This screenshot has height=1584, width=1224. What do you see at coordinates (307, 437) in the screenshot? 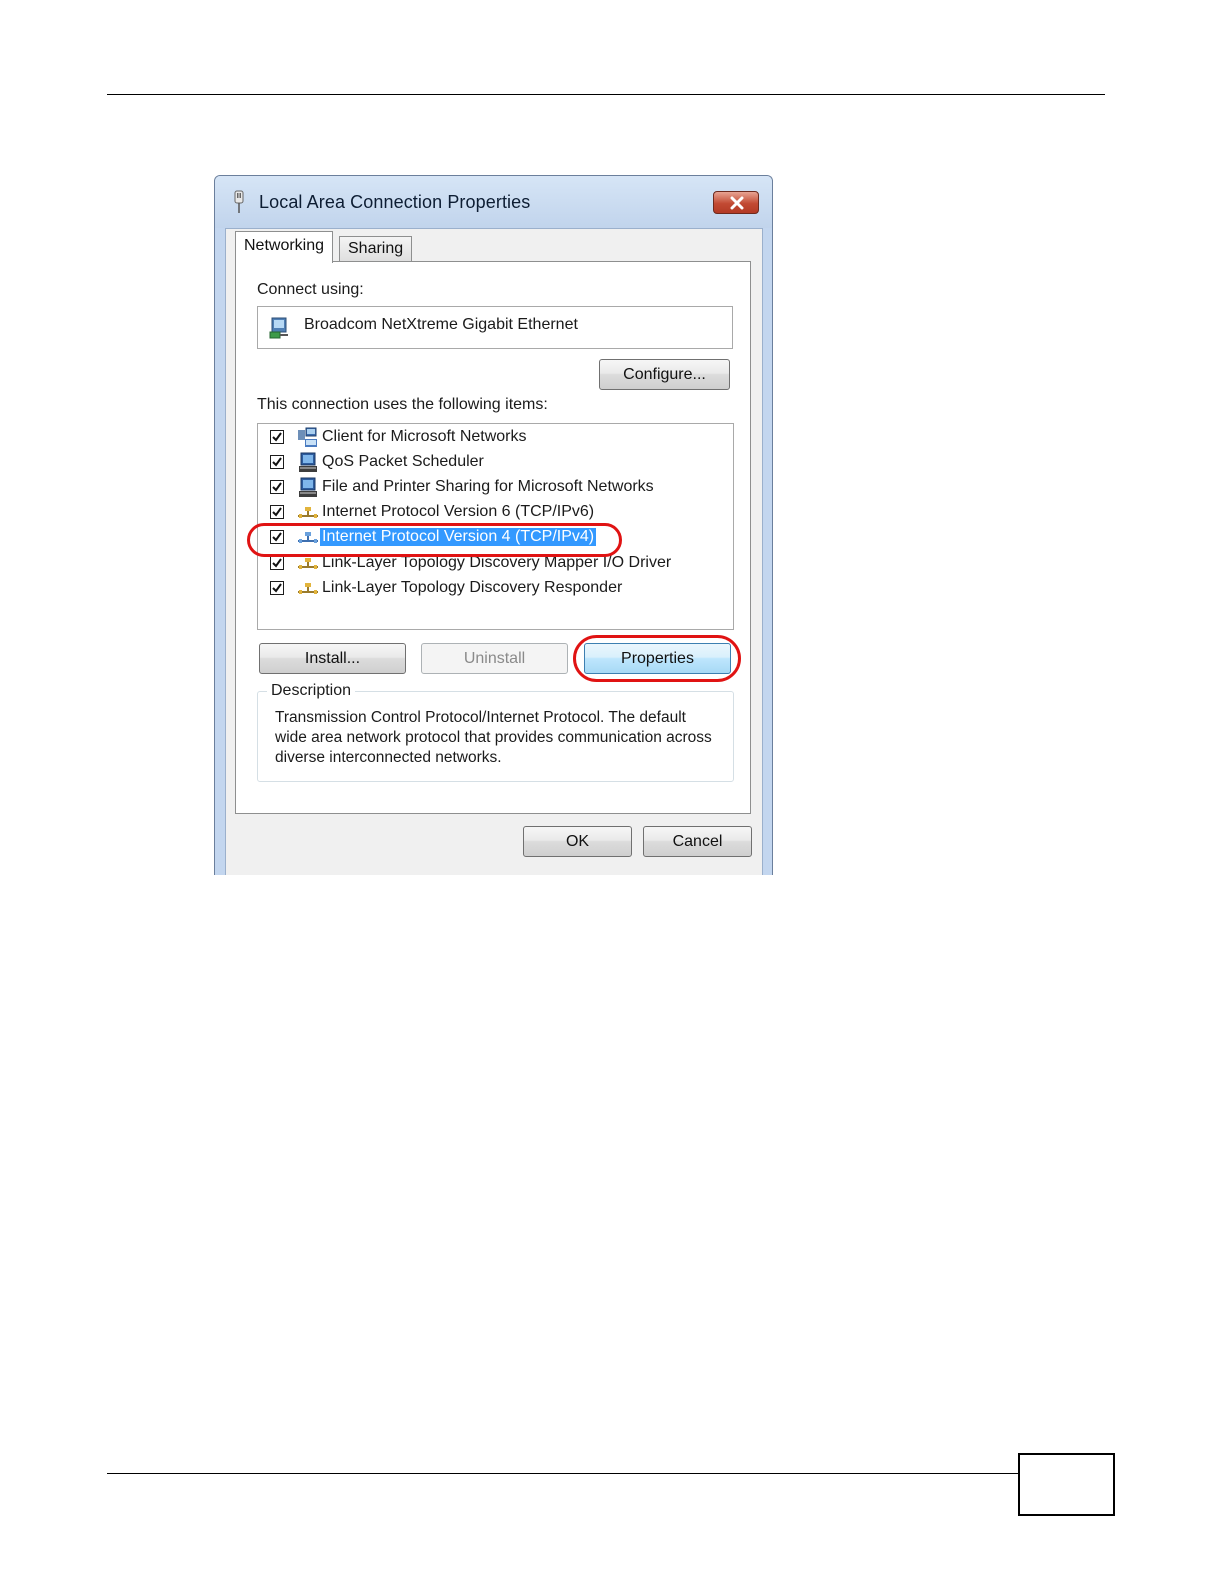
I see `network-client-icon` at bounding box center [307, 437].